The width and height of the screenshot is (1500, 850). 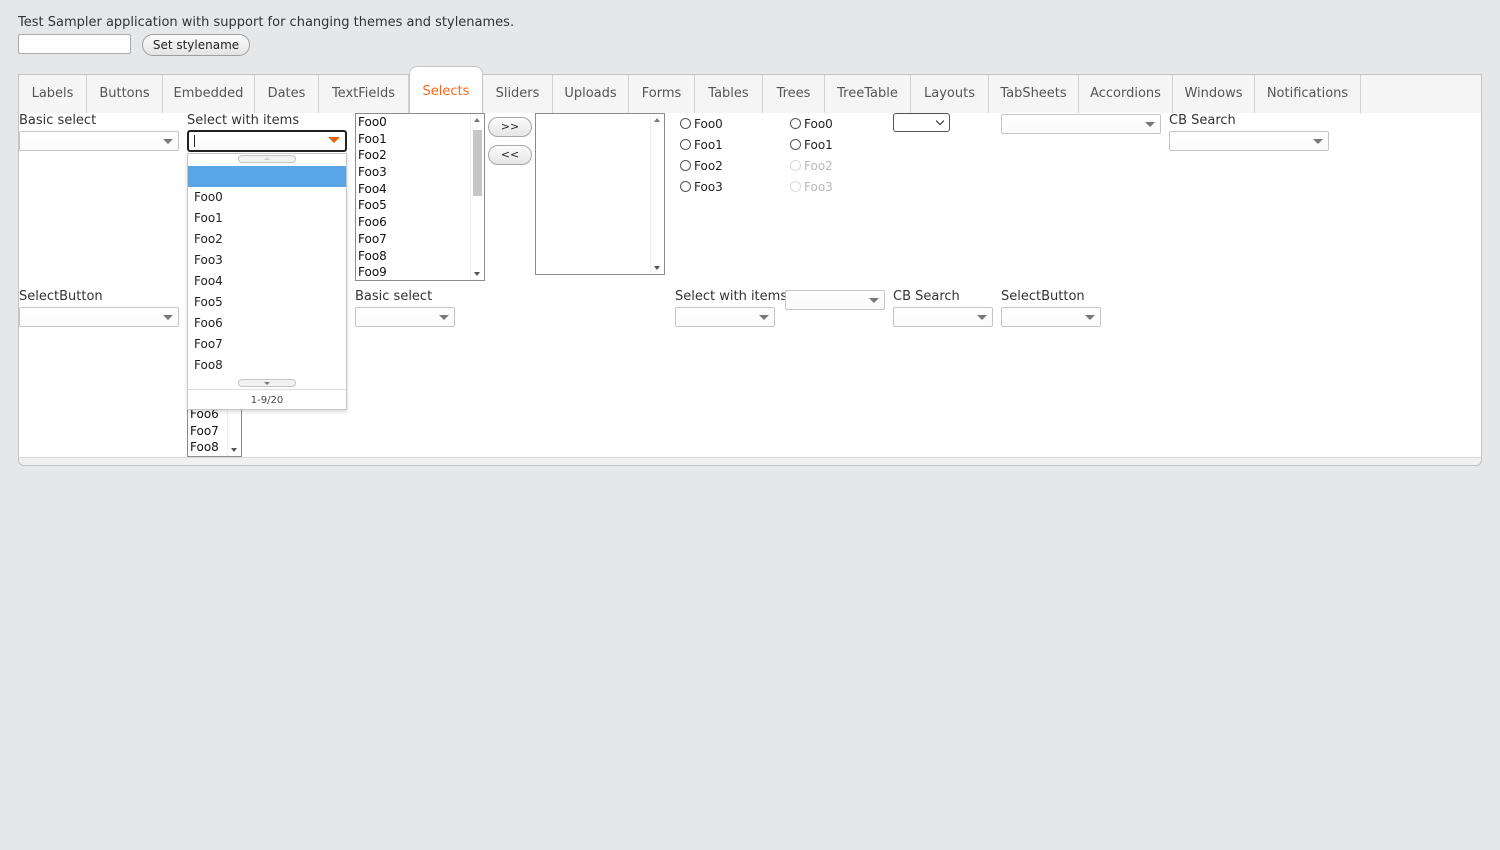 I want to click on tab-dates: Dates, so click(x=287, y=94).